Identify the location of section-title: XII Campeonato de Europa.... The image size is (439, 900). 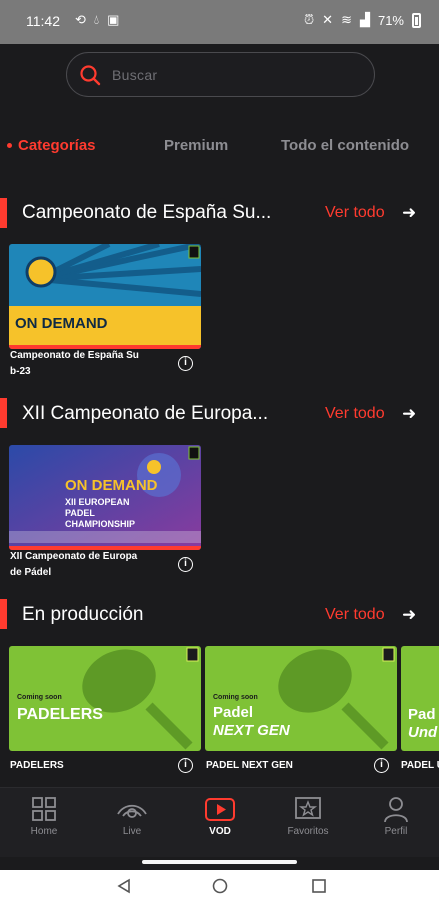
(145, 413).